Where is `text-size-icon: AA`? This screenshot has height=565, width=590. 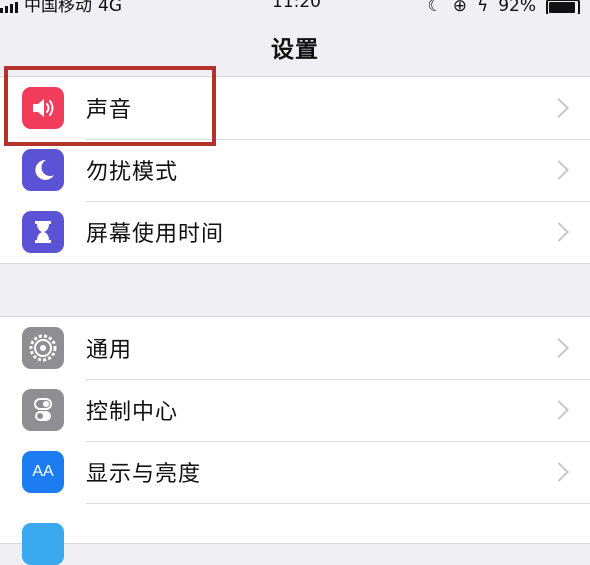 text-size-icon: AA is located at coordinates (43, 472).